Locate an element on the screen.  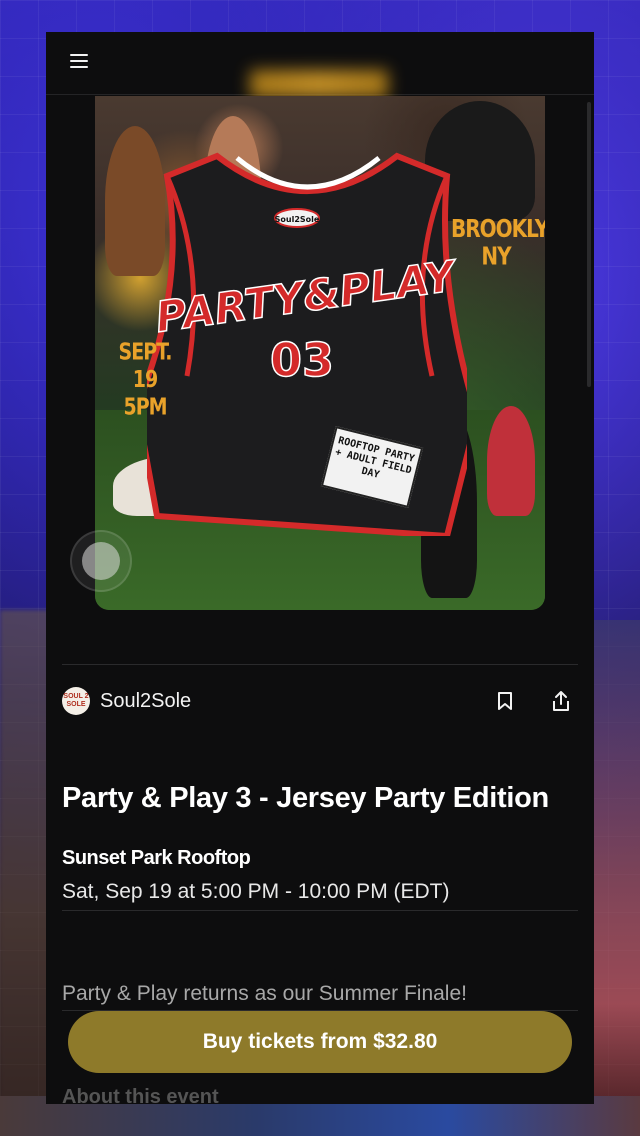
bookmark-icon is located at coordinates (505, 701).